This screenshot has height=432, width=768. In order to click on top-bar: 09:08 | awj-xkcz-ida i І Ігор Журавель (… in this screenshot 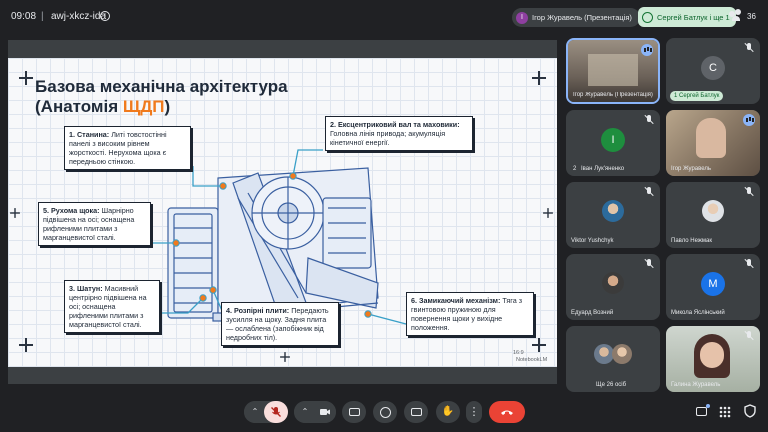, I will do `click(384, 17)`.